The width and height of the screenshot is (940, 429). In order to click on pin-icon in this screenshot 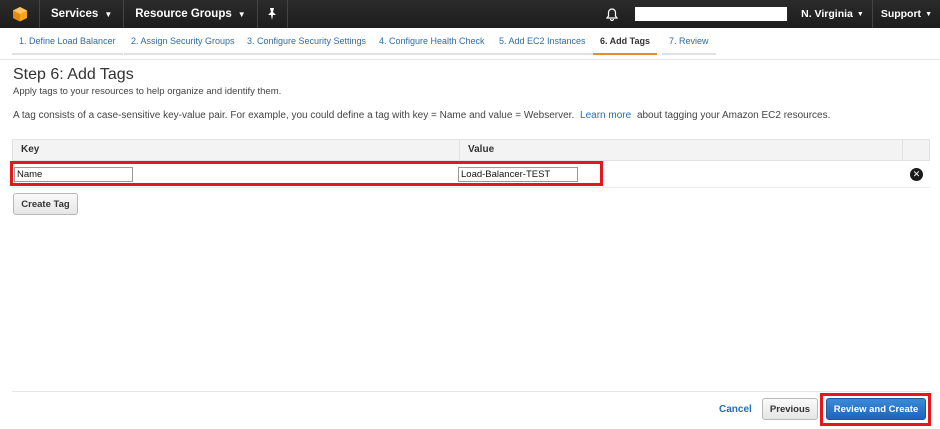, I will do `click(272, 14)`.